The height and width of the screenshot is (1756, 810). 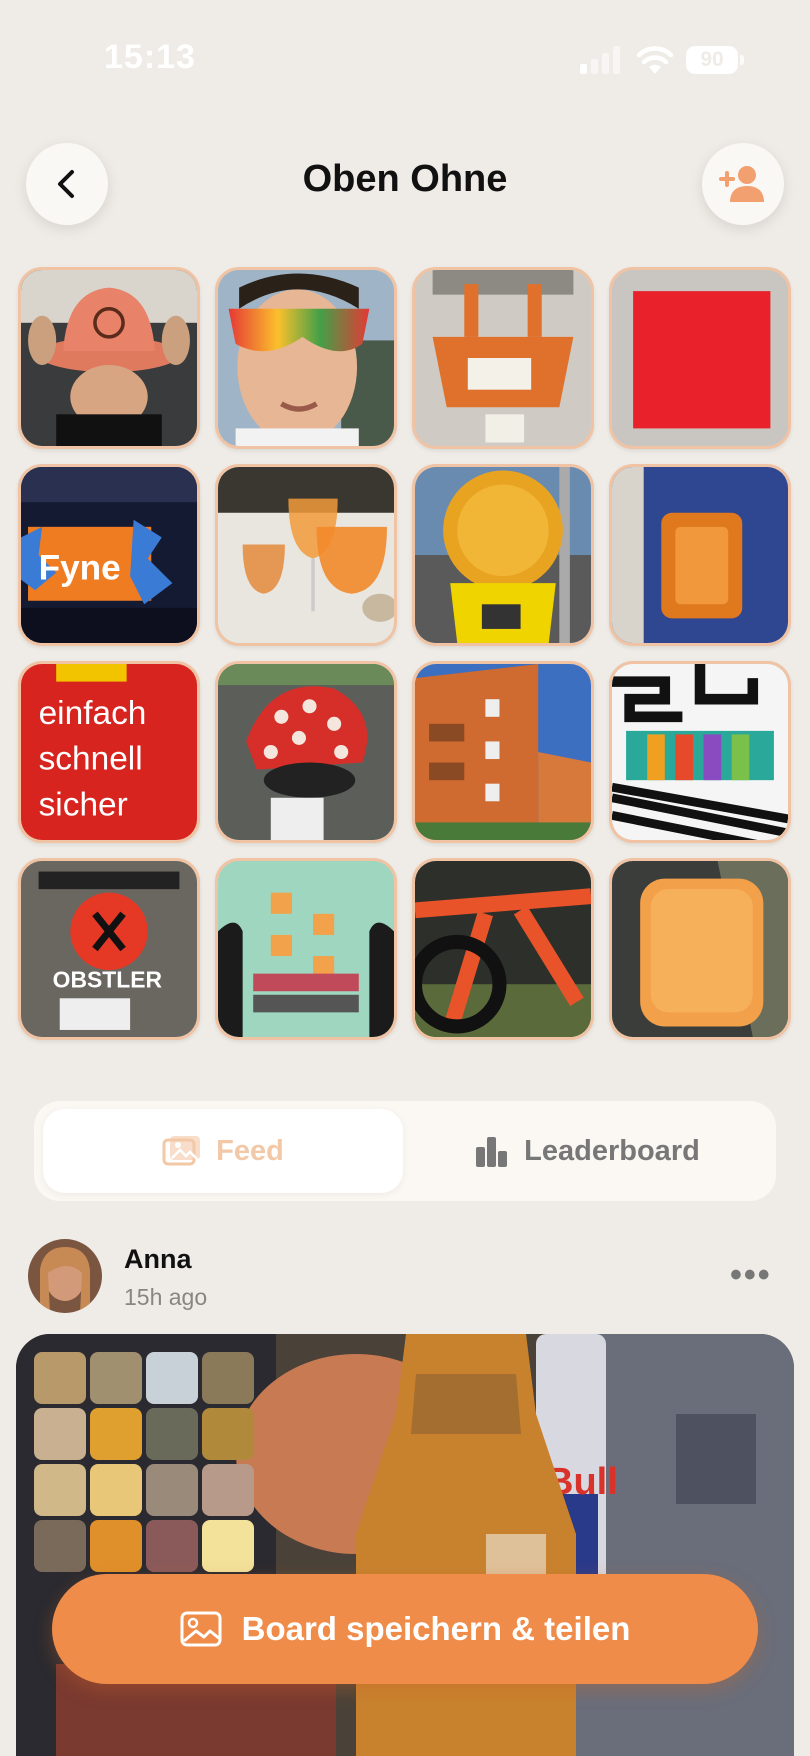 I want to click on tile-red-square, so click(x=700, y=358).